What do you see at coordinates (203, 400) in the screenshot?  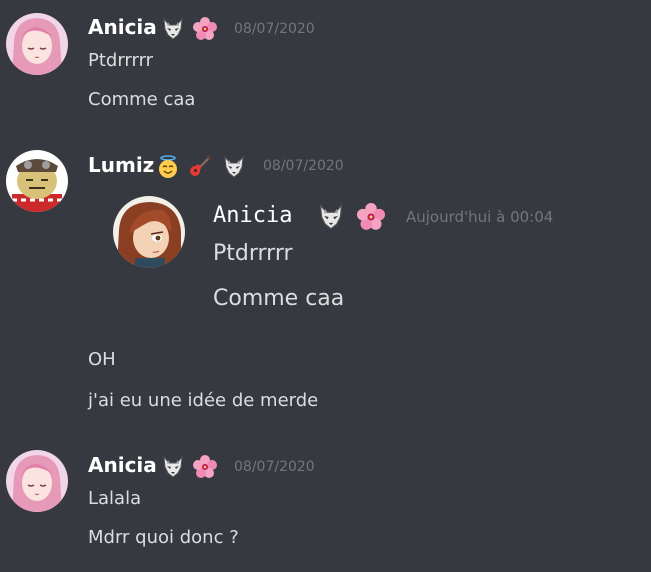 I see `message-text: j'ai eu une idée de merde` at bounding box center [203, 400].